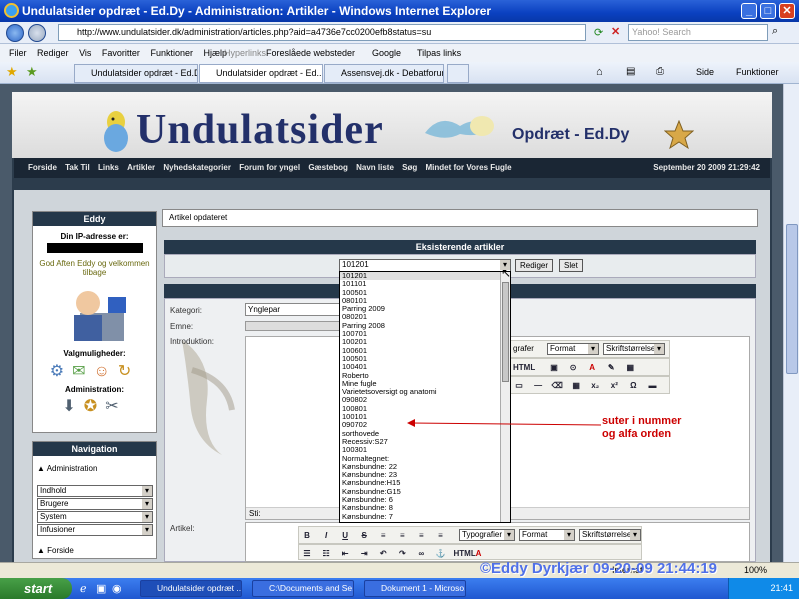 This screenshot has width=799, height=599. What do you see at coordinates (108, 167) in the screenshot?
I see `nav-links: Links` at bounding box center [108, 167].